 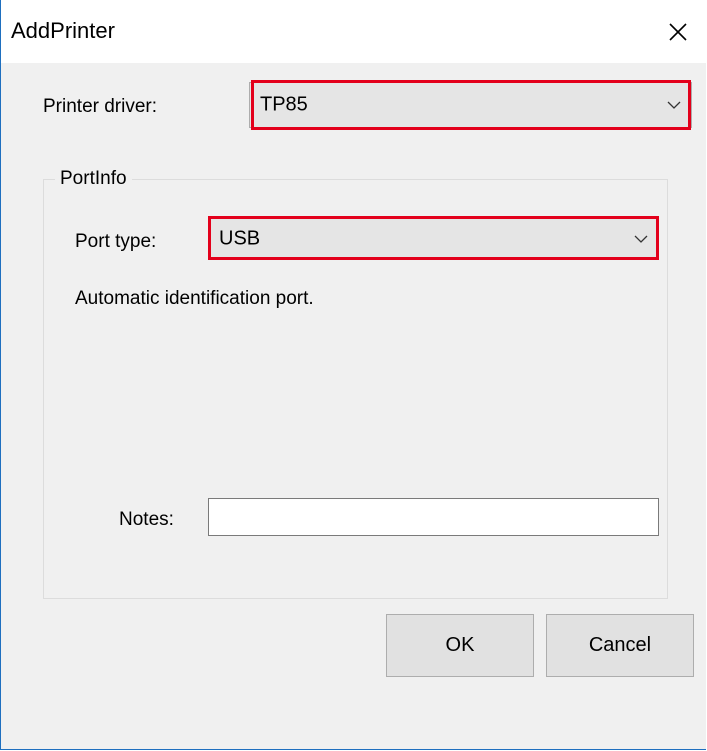 What do you see at coordinates (194, 298) in the screenshot?
I see `port-info-text: Automatic identification port.` at bounding box center [194, 298].